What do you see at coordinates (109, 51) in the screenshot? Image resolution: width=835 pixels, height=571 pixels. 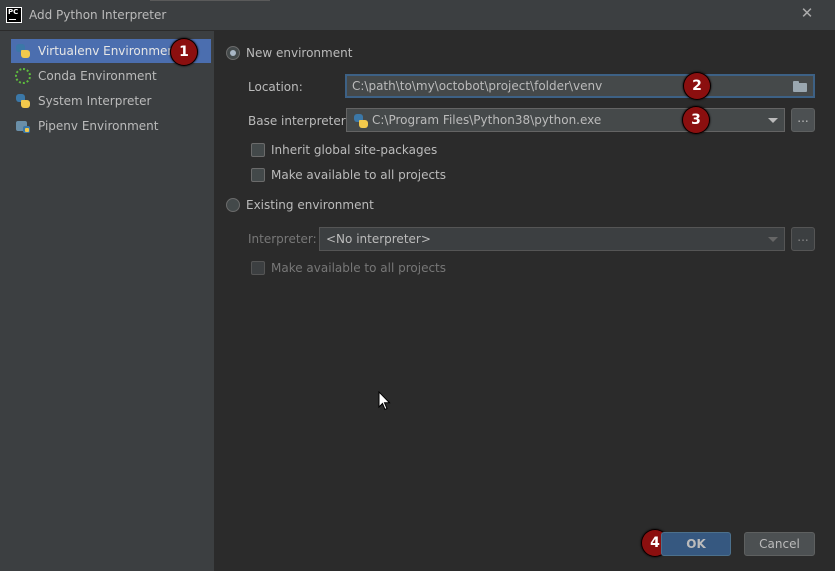 I see `sidebar-item-label: Virtualenv Environment` at bounding box center [109, 51].